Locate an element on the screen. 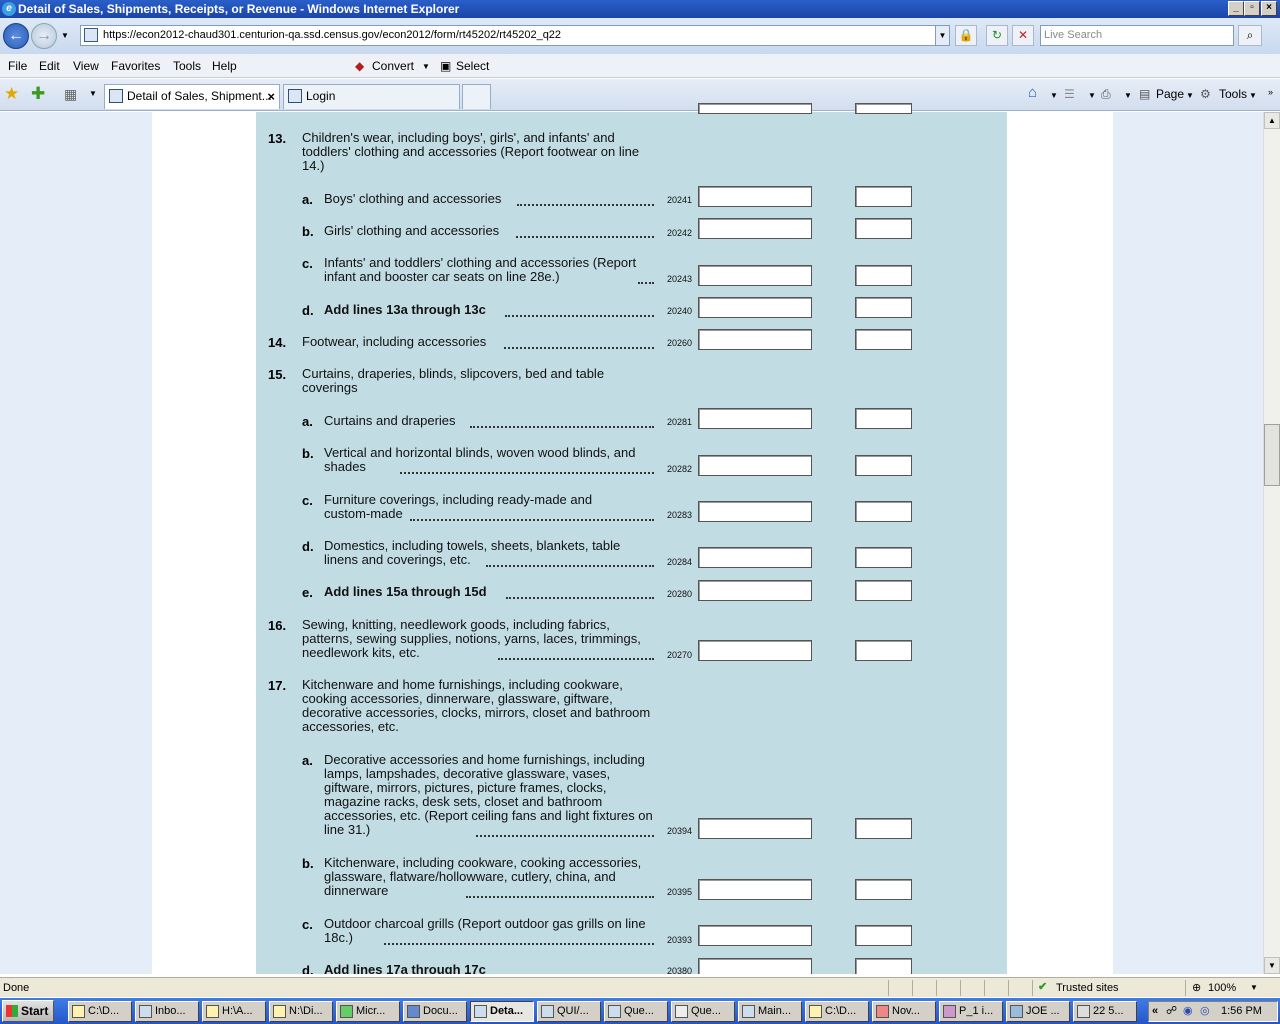 The image size is (1280, 1024). feeds-icon: ☰ is located at coordinates (1069, 94).